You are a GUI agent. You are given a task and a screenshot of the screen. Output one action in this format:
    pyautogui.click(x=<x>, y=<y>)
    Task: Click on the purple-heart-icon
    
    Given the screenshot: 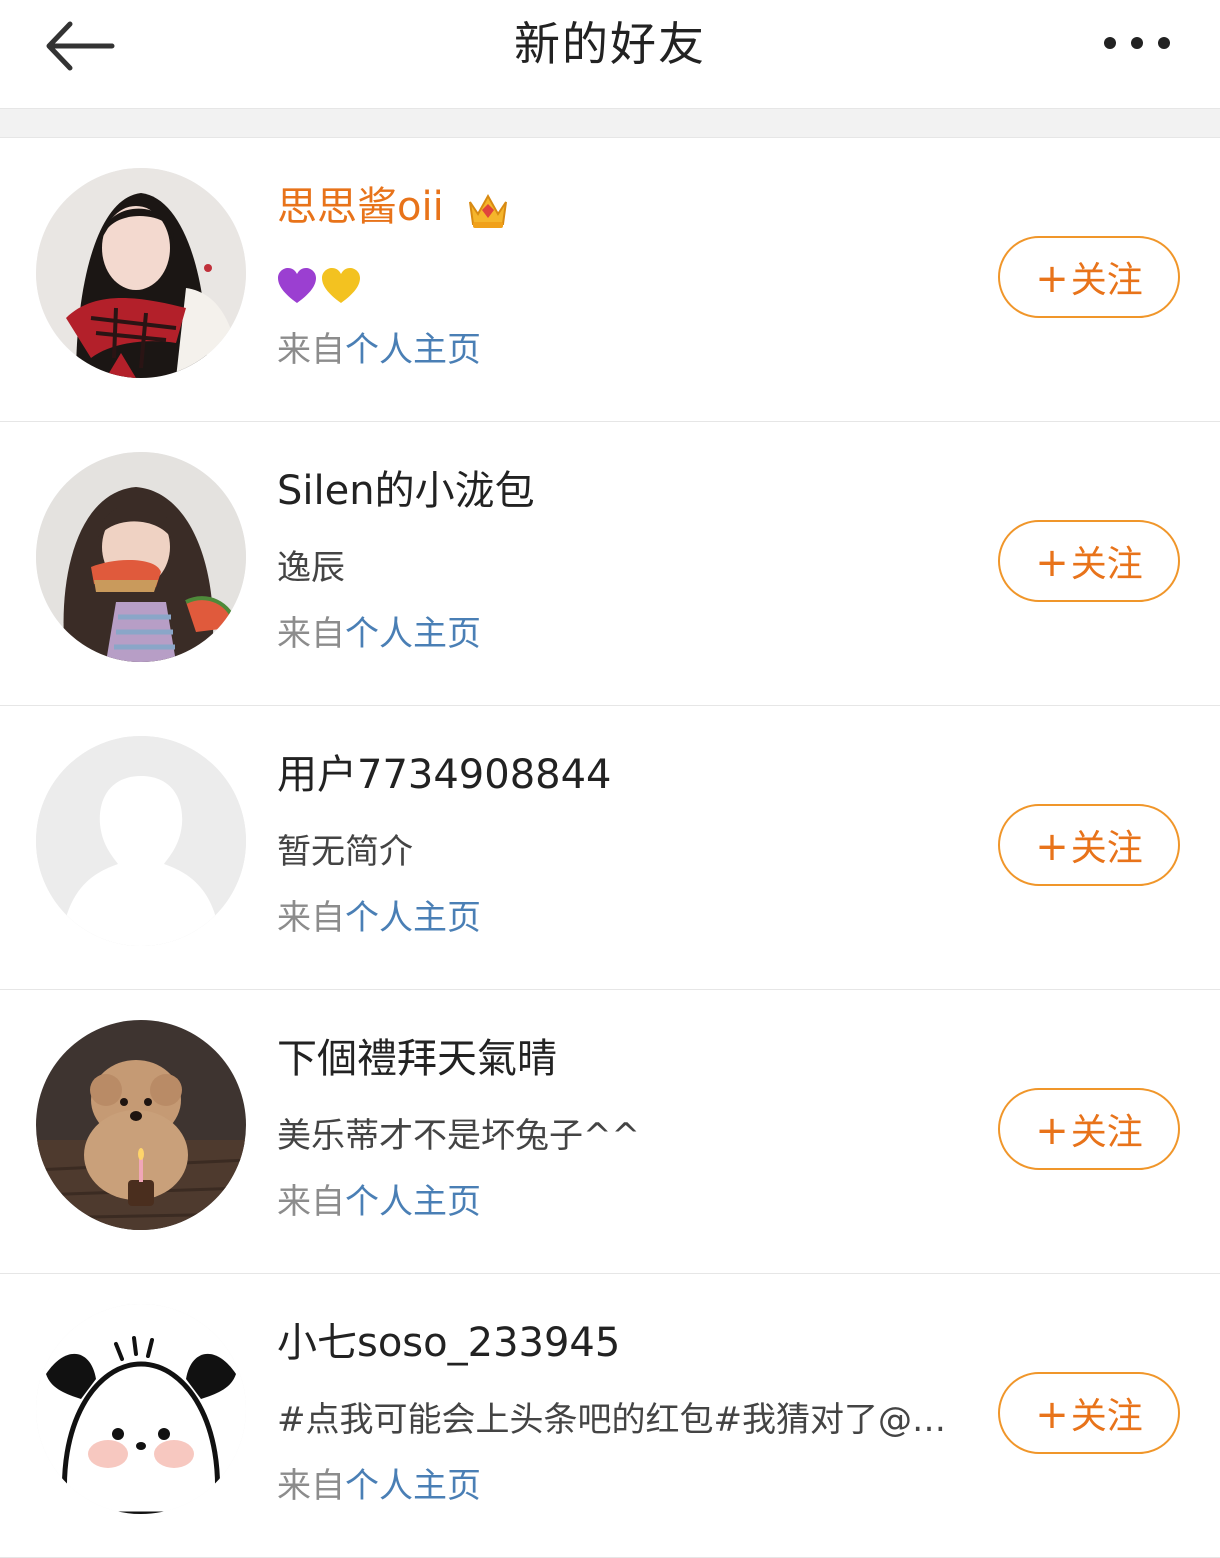 What is the action you would take?
    pyautogui.click(x=297, y=285)
    